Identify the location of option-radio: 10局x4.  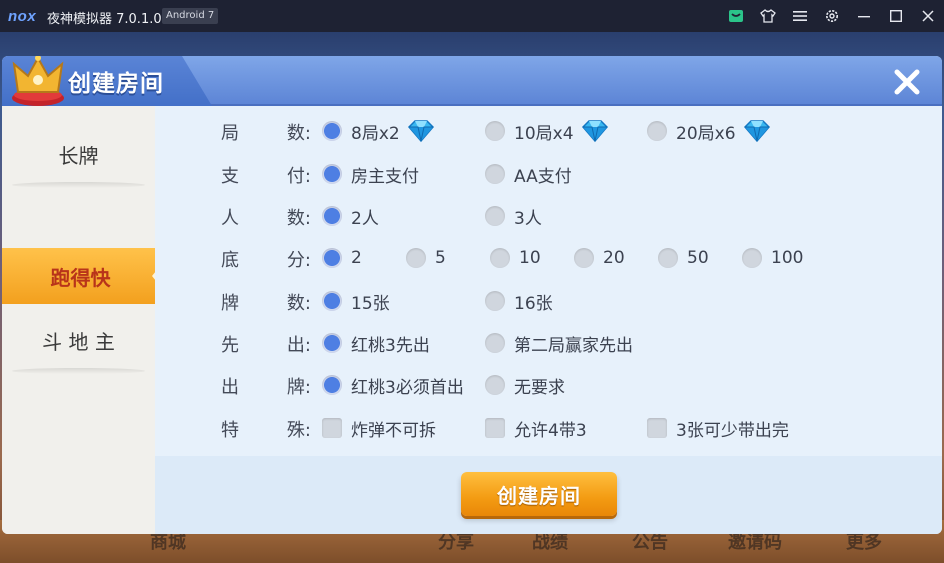
(547, 131).